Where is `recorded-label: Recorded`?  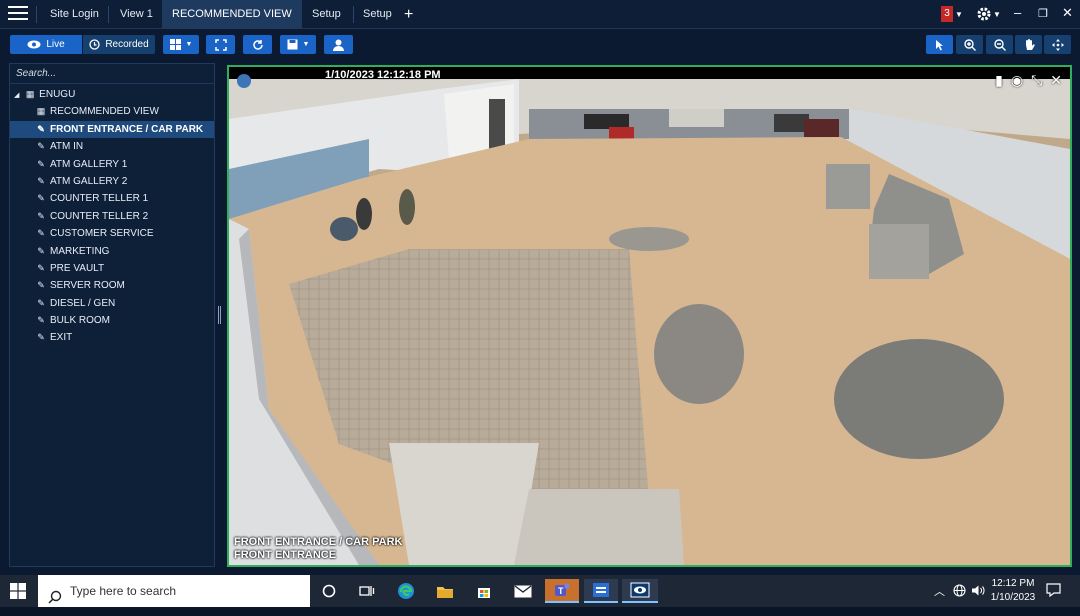 recorded-label: Recorded is located at coordinates (127, 44).